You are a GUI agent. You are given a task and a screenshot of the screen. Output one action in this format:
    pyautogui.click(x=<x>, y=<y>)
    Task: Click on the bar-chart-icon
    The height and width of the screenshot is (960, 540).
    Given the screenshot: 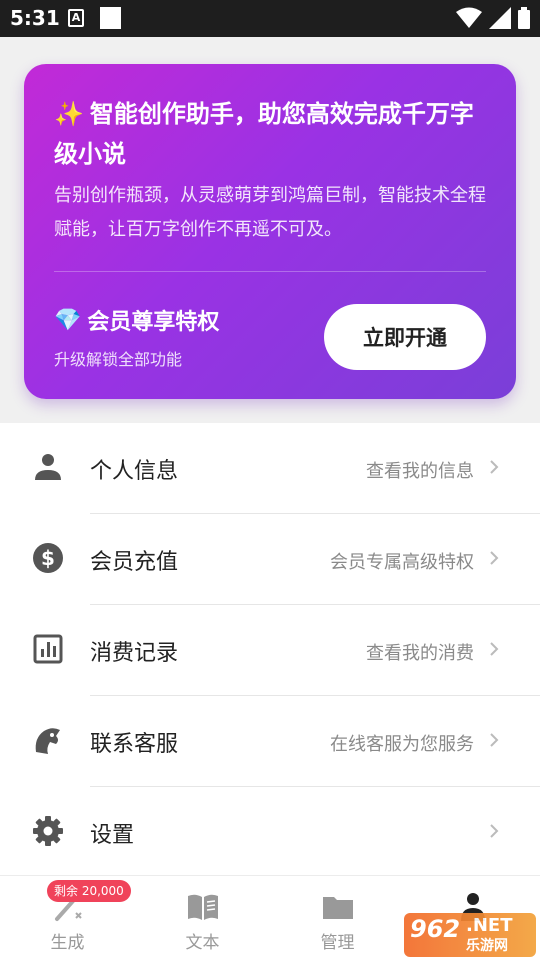 What is the action you would take?
    pyautogui.click(x=48, y=649)
    